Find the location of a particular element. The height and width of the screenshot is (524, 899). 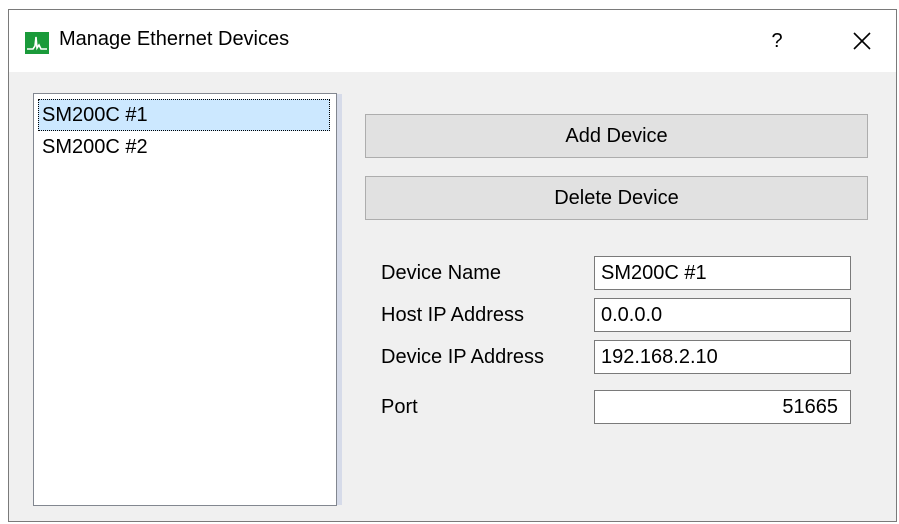

device-ip-input: 192.168.2.10 is located at coordinates (722, 357).